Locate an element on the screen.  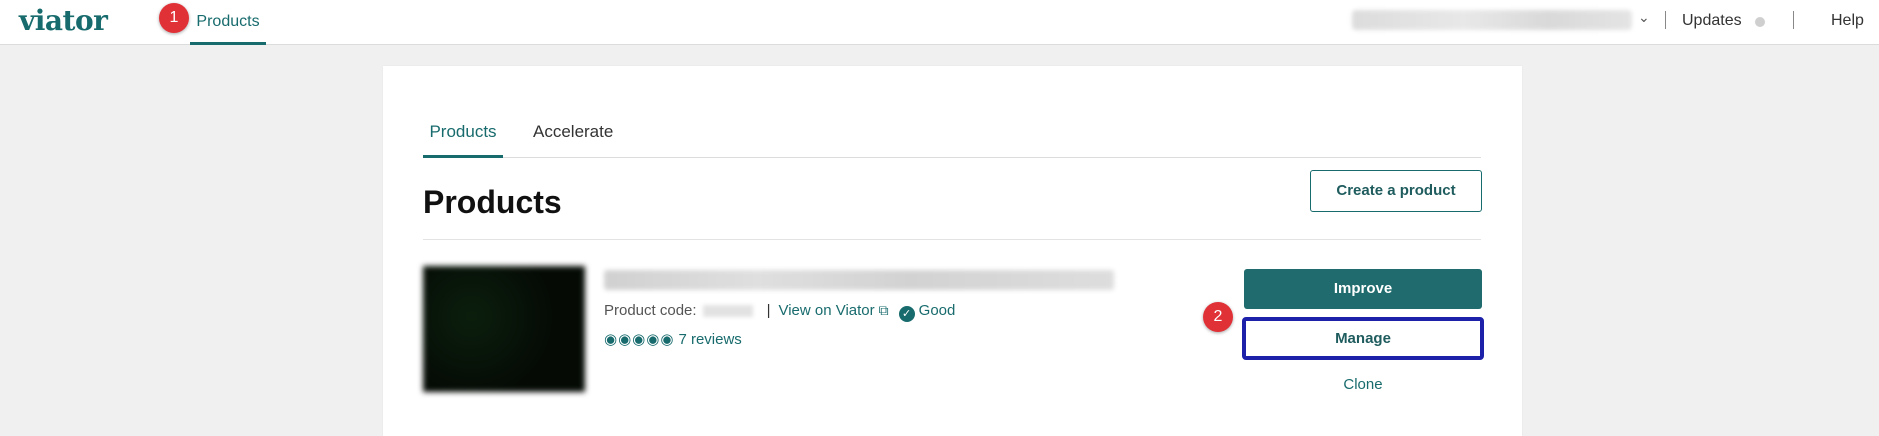
rating-icon: ◉◉◉◉◉ is located at coordinates (639, 339).